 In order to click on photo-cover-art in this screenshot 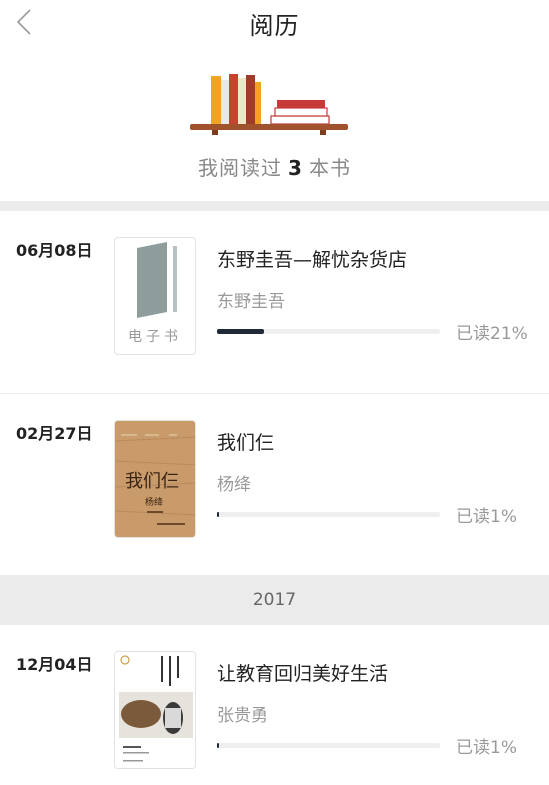, I will do `click(155, 710)`.